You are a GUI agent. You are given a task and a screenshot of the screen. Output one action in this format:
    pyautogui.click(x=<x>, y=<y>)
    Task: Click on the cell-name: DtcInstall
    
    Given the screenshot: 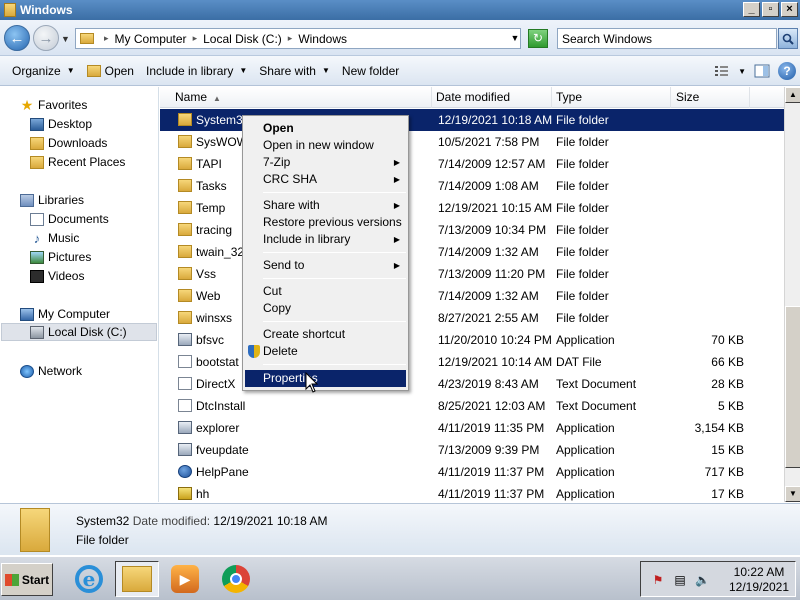 What is the action you would take?
    pyautogui.click(x=221, y=406)
    